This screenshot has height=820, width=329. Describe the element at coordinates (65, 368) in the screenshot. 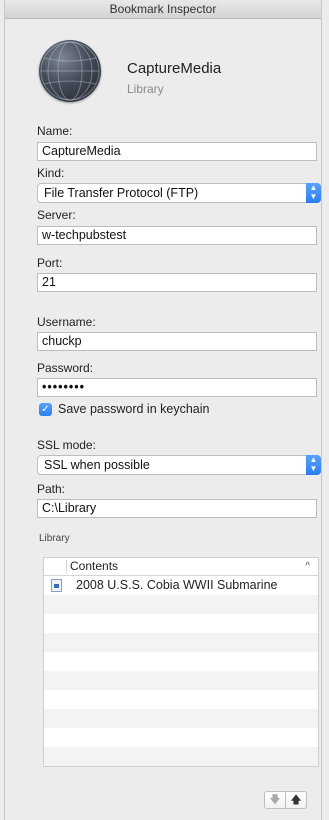

I see `password-label: Password:` at that location.